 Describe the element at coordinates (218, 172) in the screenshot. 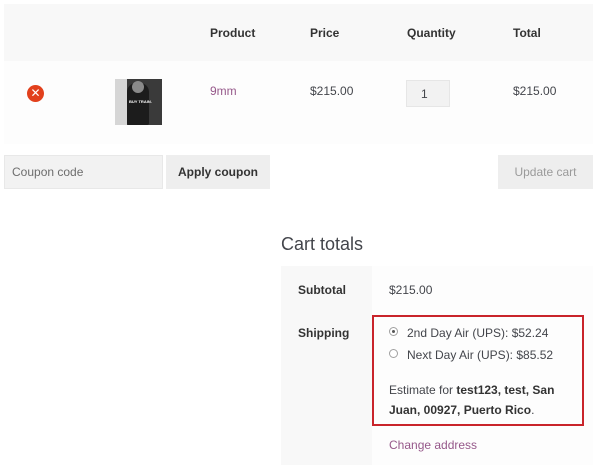

I see `apply-coupon-button: Apply coupon` at that location.